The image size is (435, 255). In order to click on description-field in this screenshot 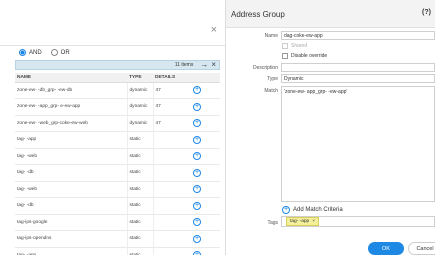, I will do `click(358, 67)`.